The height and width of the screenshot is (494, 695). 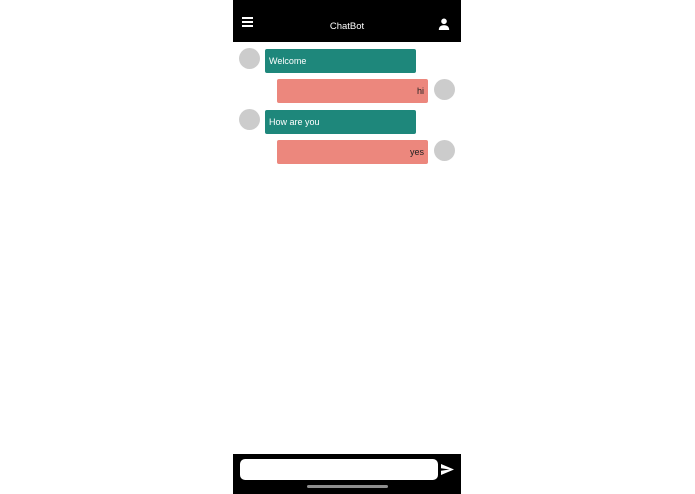 I want to click on bot-message: Welcome, so click(x=340, y=61).